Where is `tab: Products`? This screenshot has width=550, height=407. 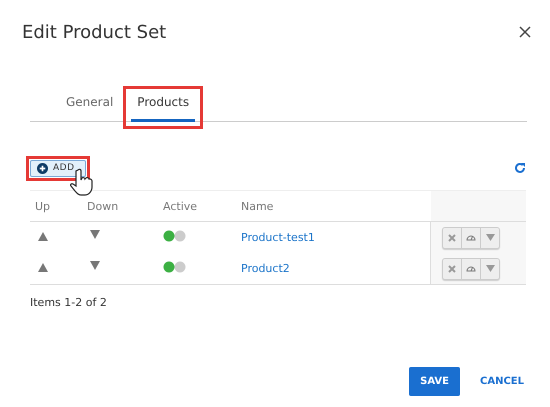
tab: Products is located at coordinates (163, 108).